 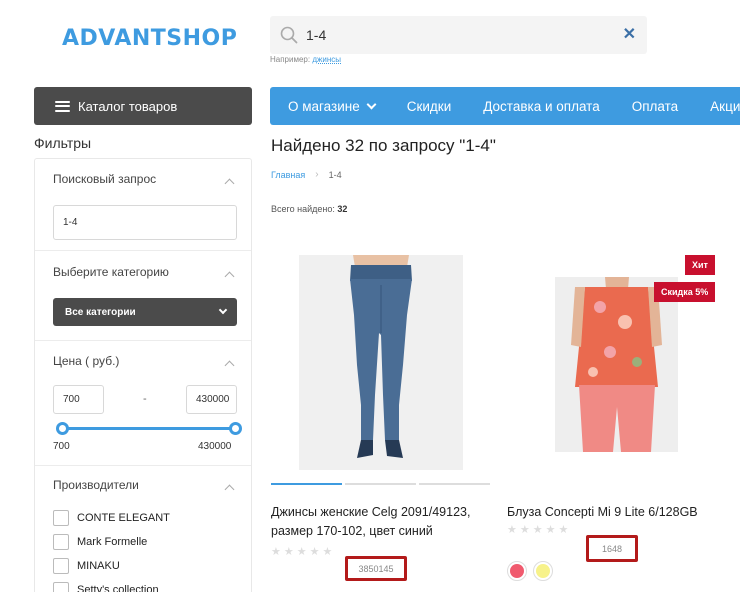 What do you see at coordinates (629, 35) in the screenshot?
I see `clear-search-icon: ✕` at bounding box center [629, 35].